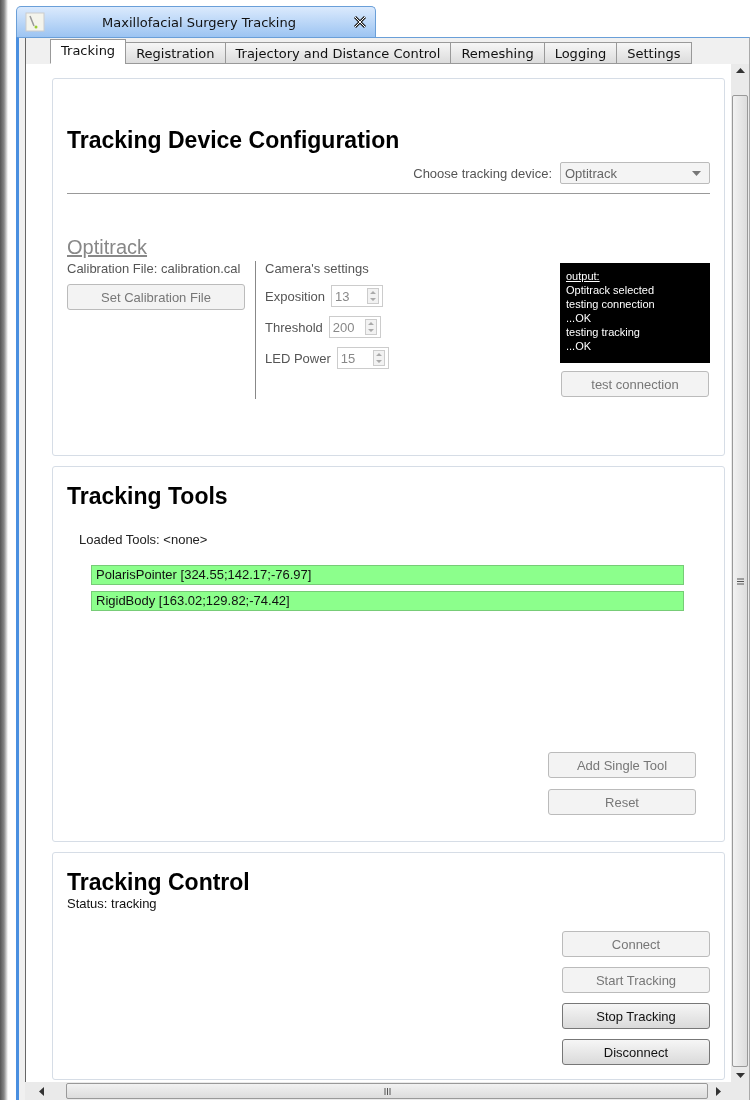 The width and height of the screenshot is (752, 1100). I want to click on device-name: Optitrack, so click(108, 247).